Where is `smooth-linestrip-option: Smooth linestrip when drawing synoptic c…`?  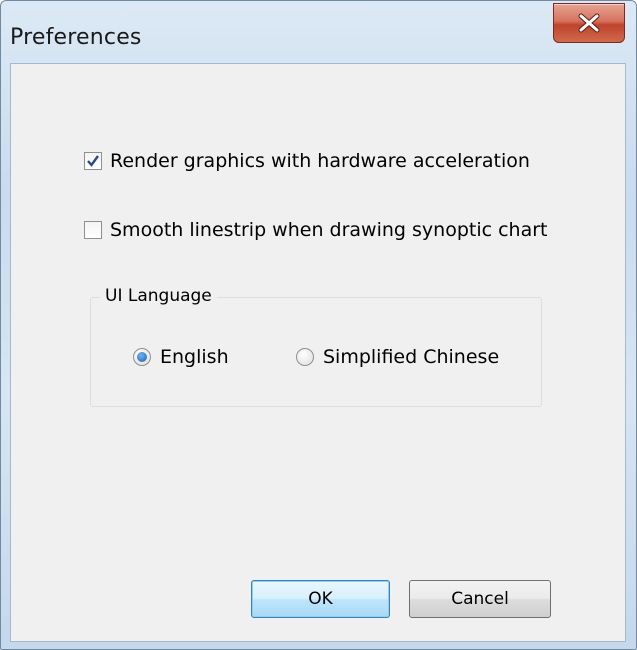
smooth-linestrip-option: Smooth linestrip when drawing synoptic c… is located at coordinates (315, 230).